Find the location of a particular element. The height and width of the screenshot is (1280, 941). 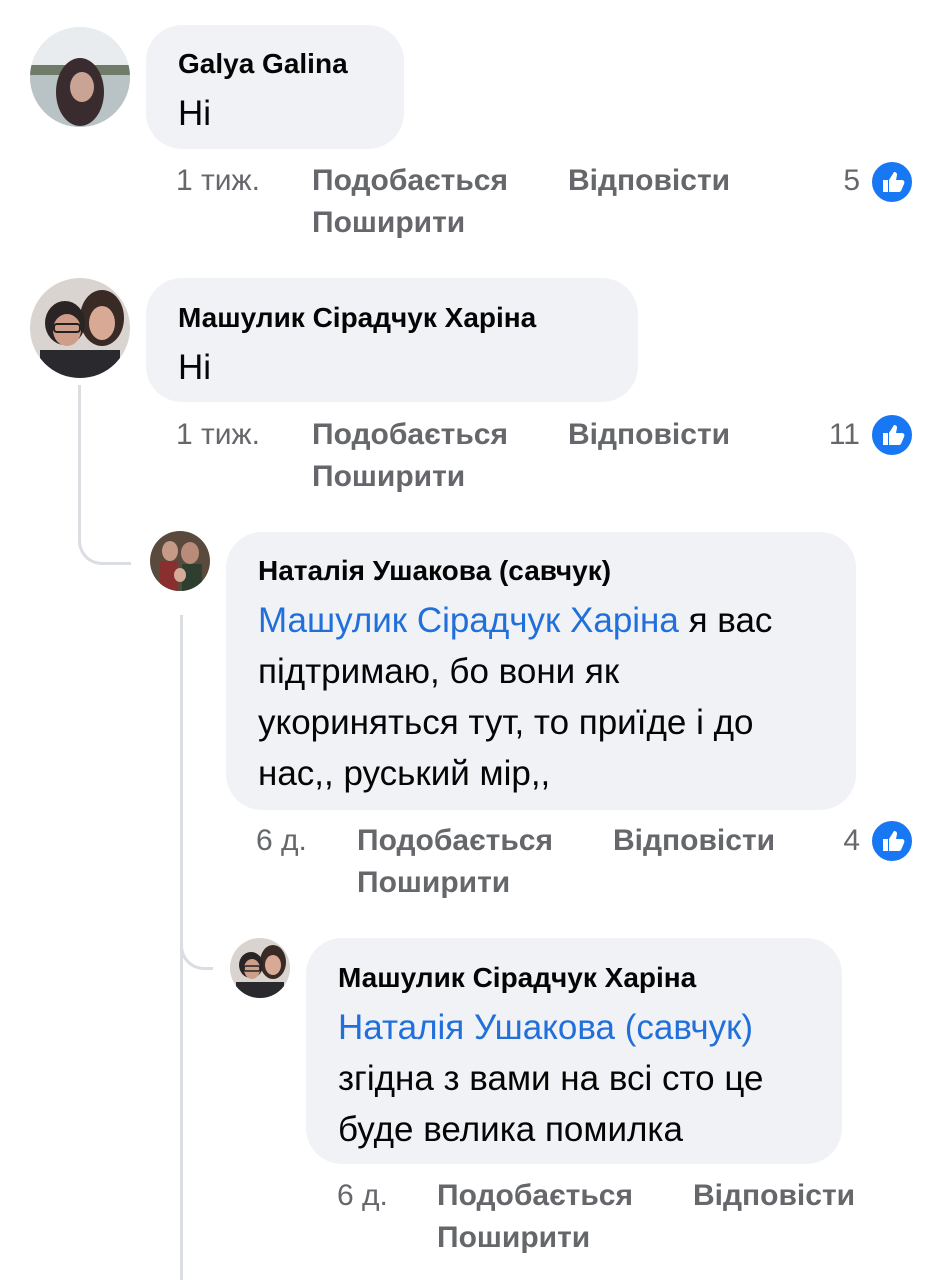

comment-text-line: нас,, руський мір,, is located at coordinates (404, 773).